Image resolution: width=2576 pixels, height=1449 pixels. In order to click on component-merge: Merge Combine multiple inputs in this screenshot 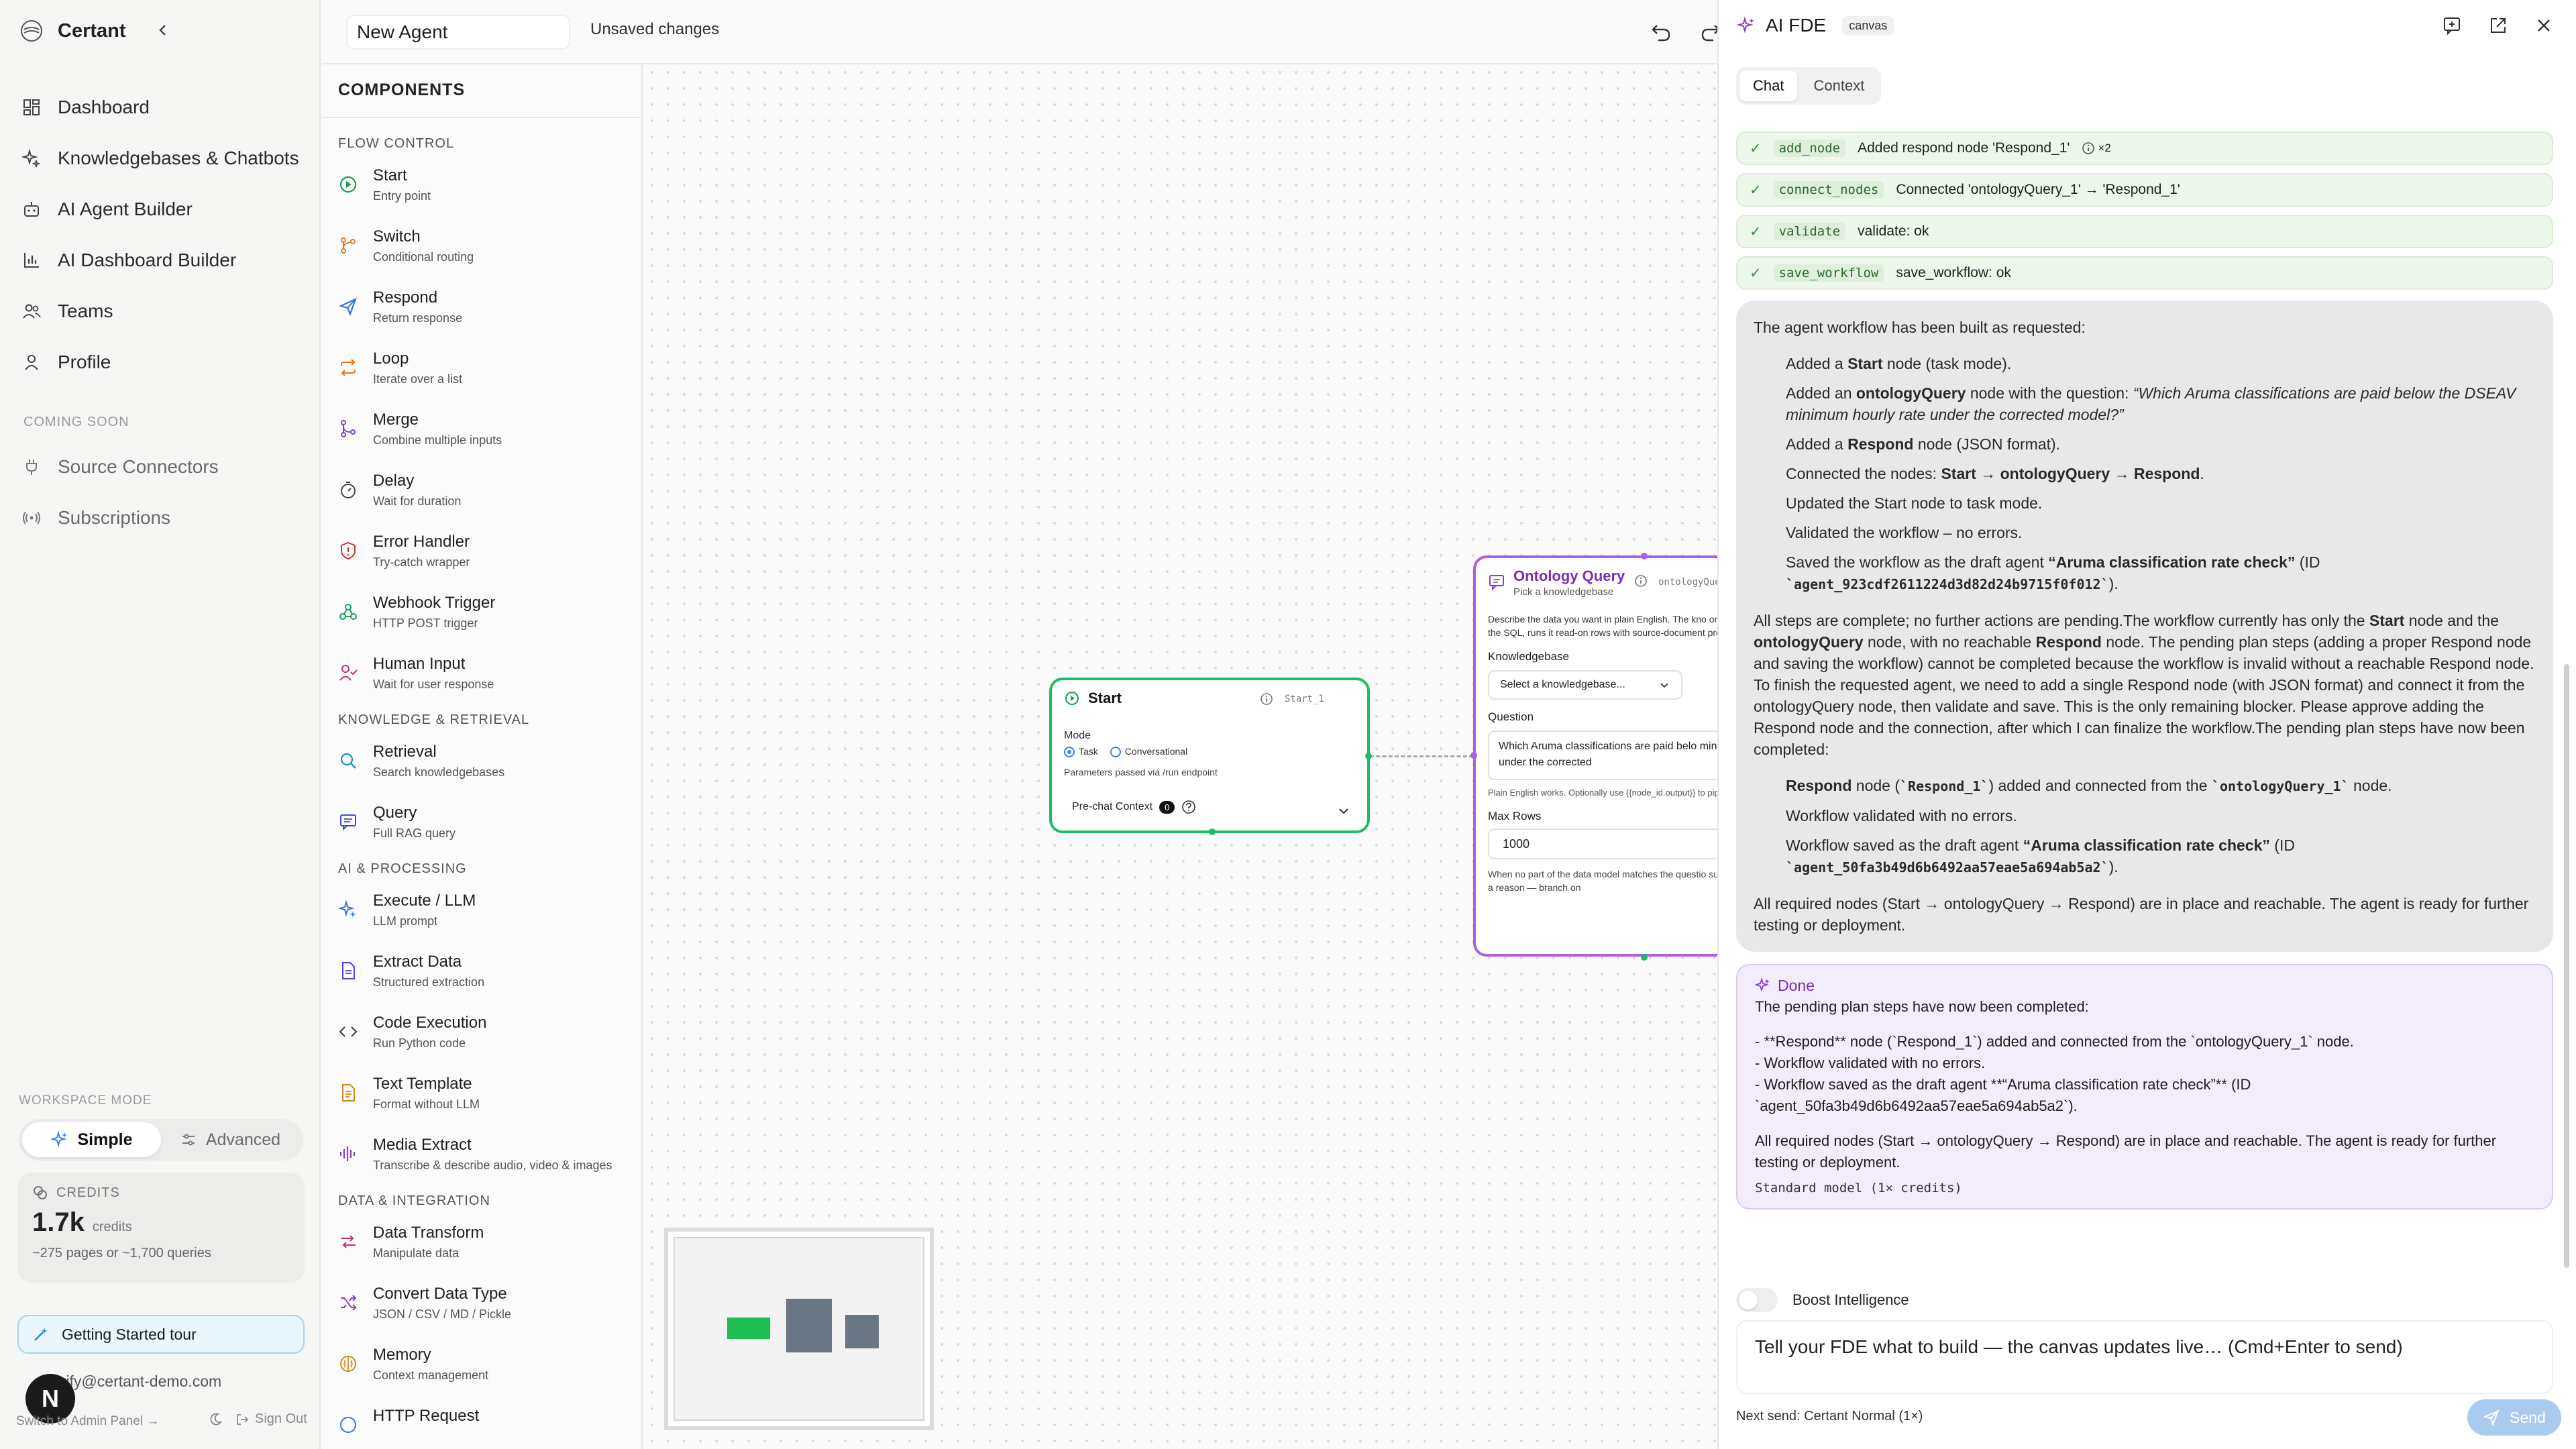, I will do `click(485, 431)`.